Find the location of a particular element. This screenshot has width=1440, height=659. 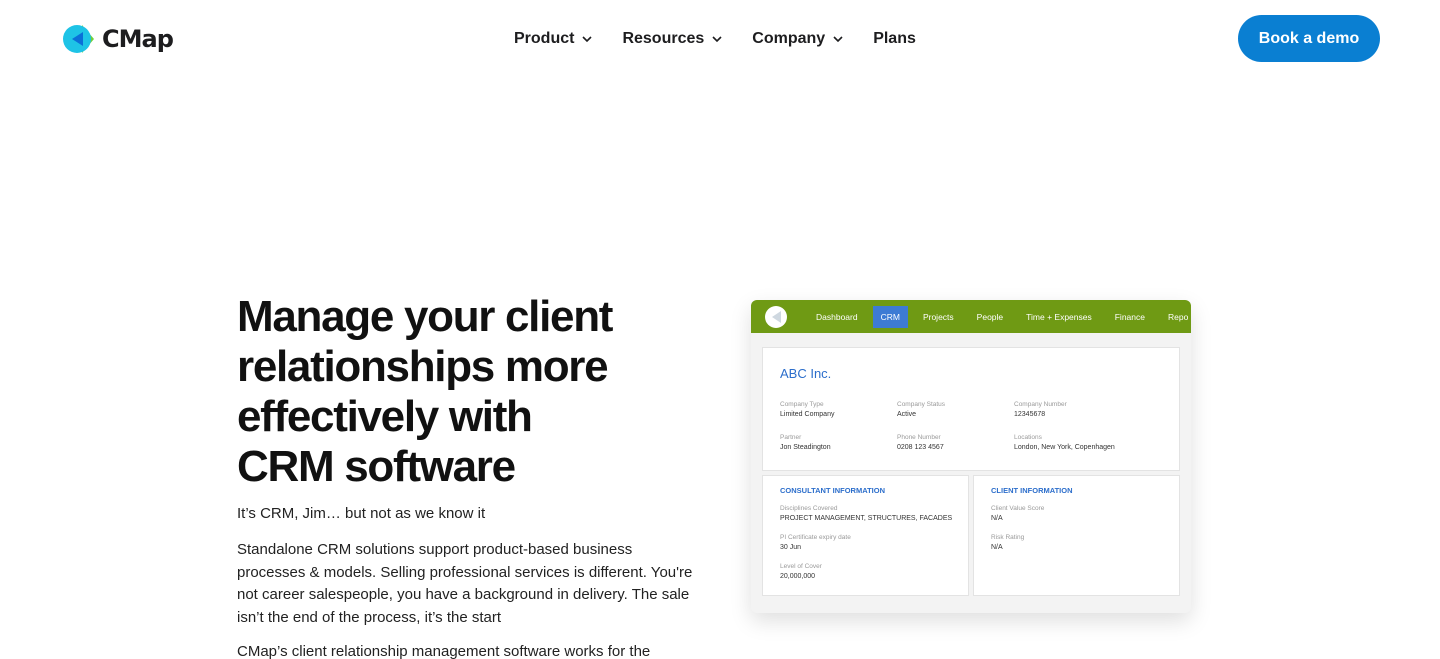

brand-name: CMap is located at coordinates (138, 39).